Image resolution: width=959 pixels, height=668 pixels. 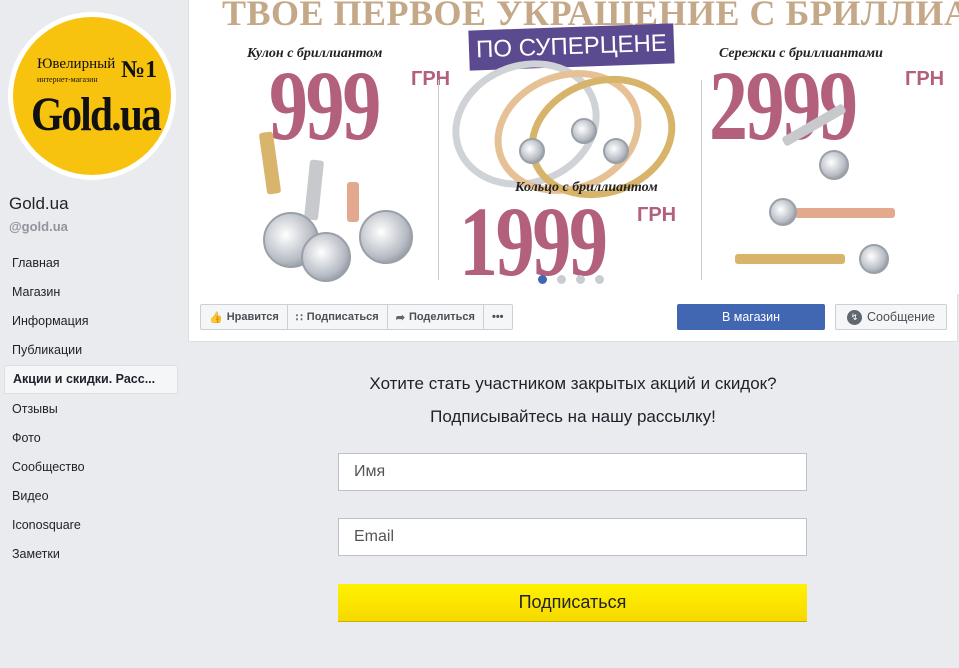 What do you see at coordinates (342, 317) in the screenshot?
I see `follow-label: Подписаться` at bounding box center [342, 317].